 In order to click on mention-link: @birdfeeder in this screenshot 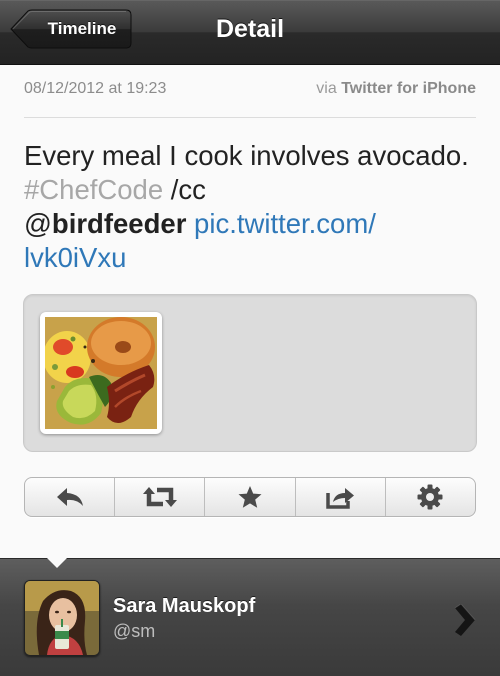, I will do `click(105, 223)`.